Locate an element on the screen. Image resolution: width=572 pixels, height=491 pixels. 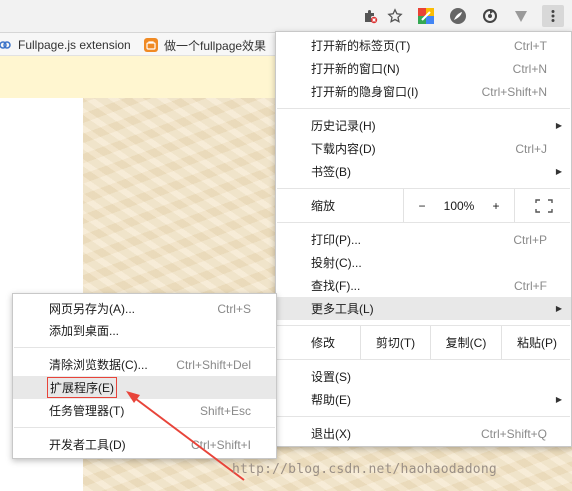
watermark: http://blog.csdn.net/haohaodadong is located at coordinates (364, 469).